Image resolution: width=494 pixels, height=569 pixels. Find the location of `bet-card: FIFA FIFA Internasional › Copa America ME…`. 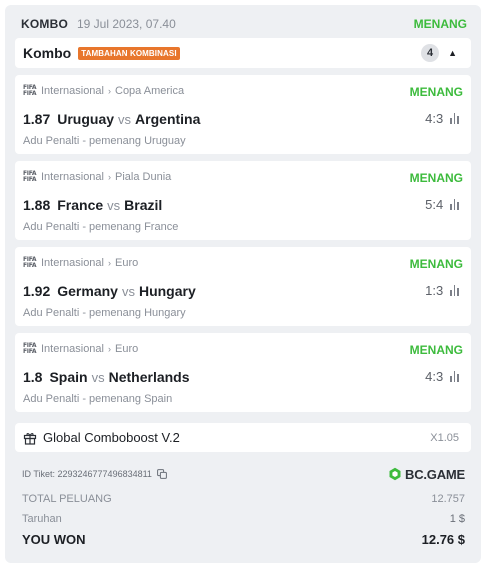

bet-card: FIFA FIFA Internasional › Copa America ME… is located at coordinates (243, 114).